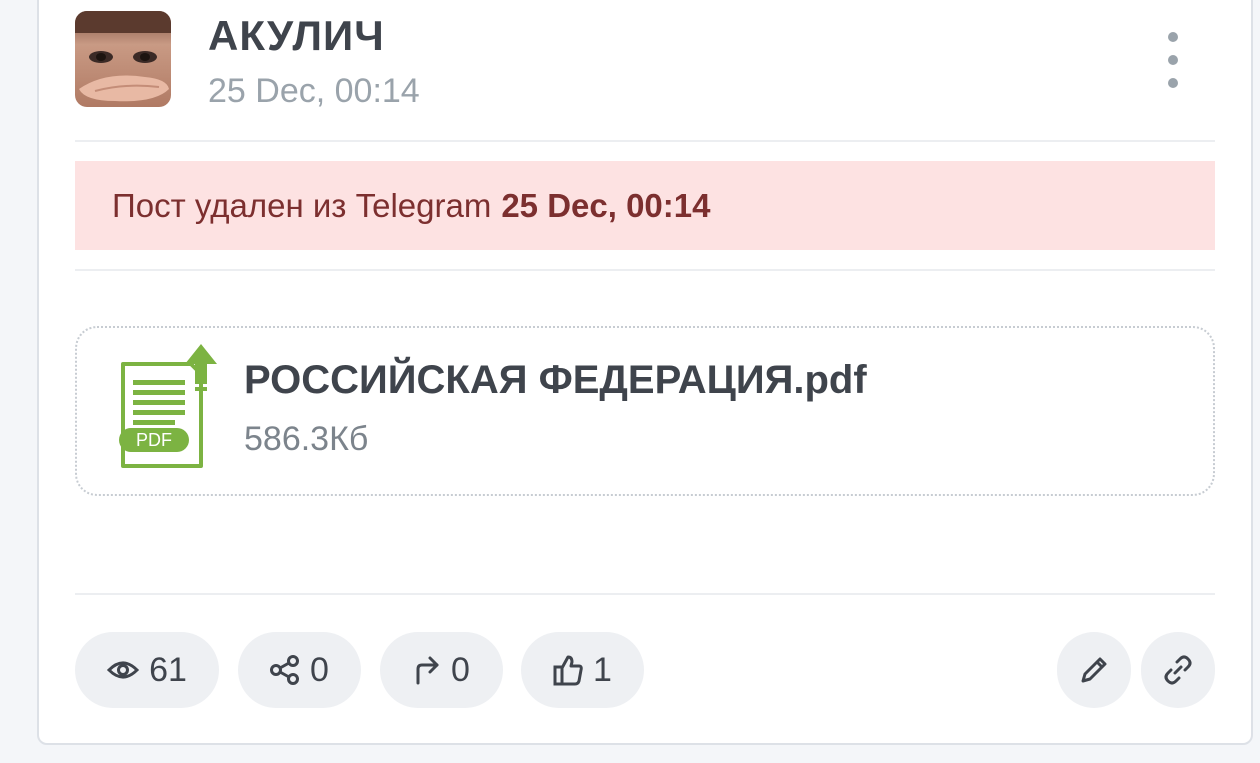  I want to click on pdf-badge: PDF, so click(154, 440).